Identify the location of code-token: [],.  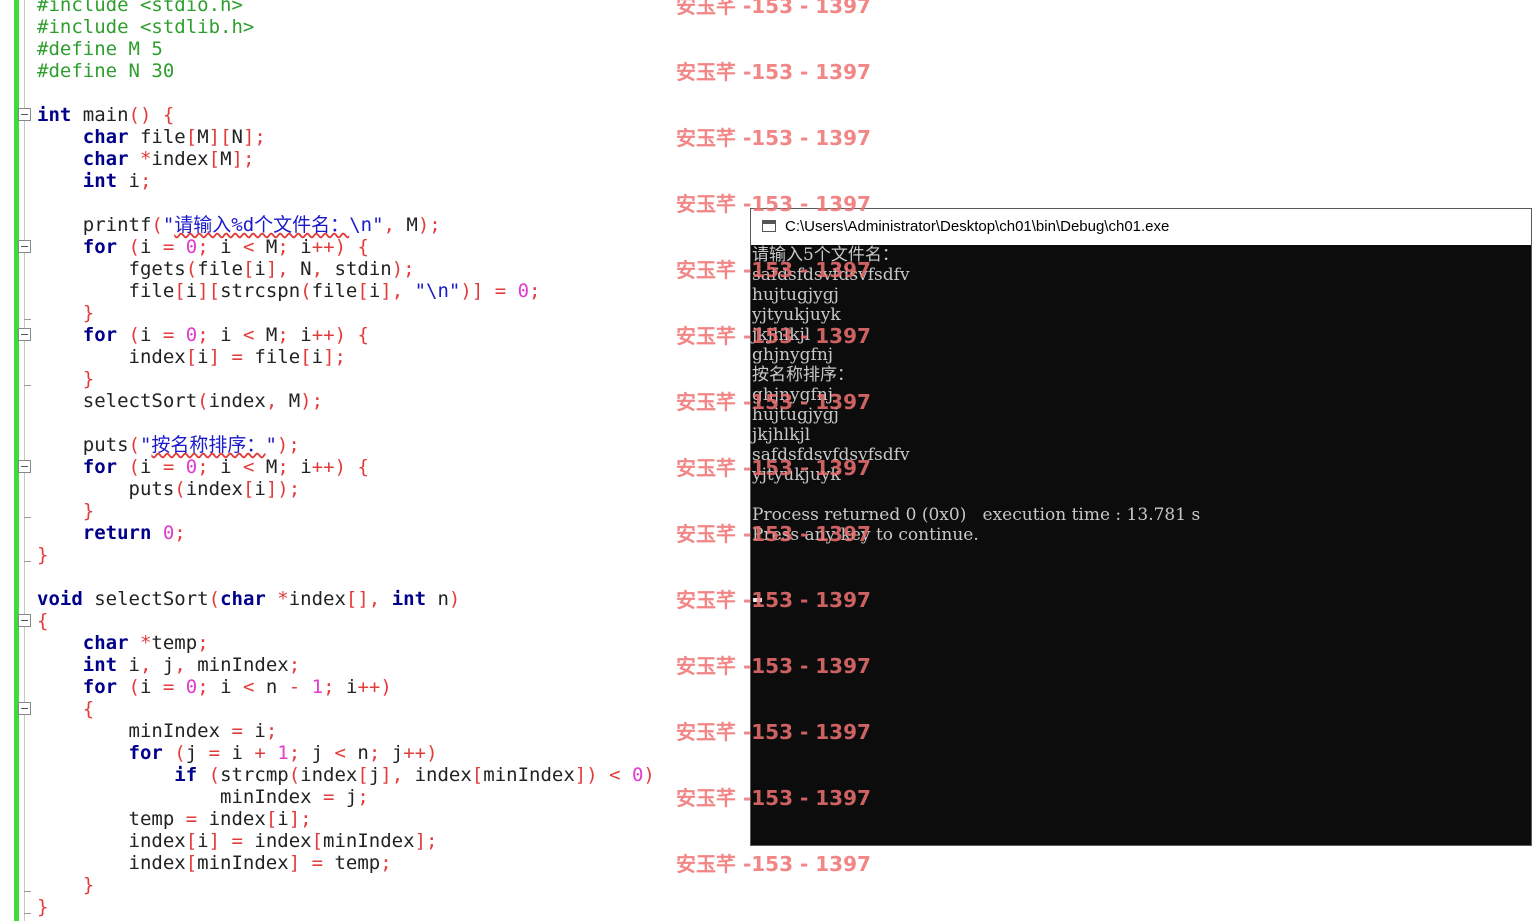
(368, 599).